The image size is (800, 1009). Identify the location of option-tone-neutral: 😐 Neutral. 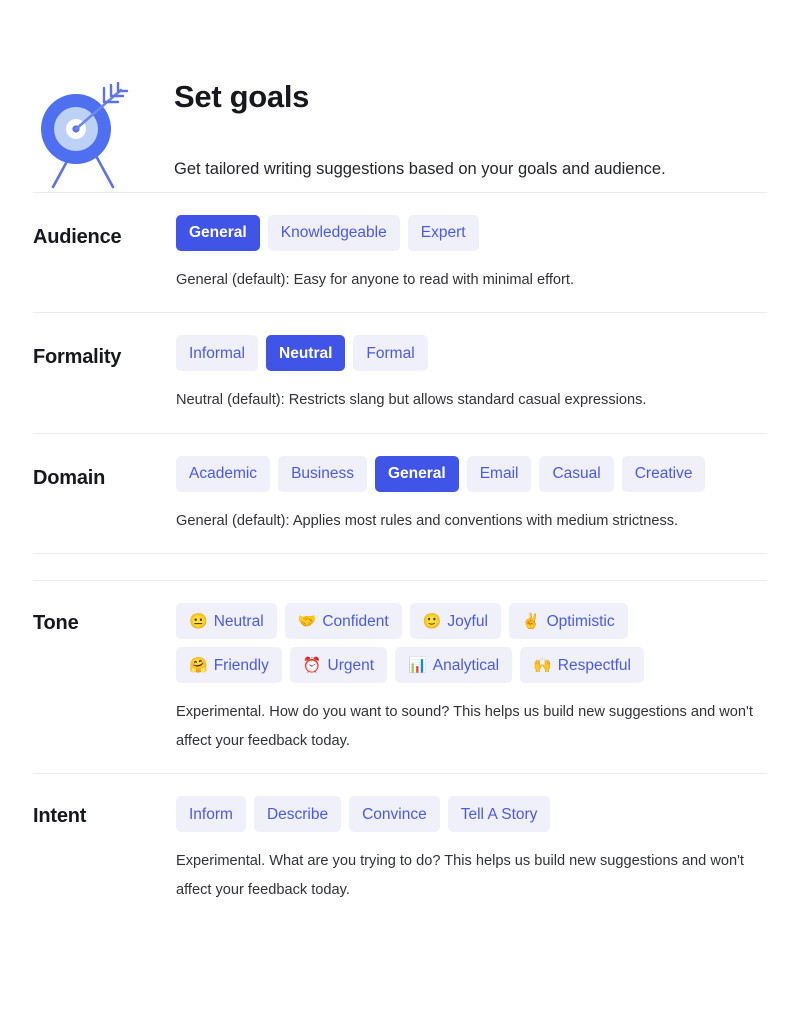
(226, 621).